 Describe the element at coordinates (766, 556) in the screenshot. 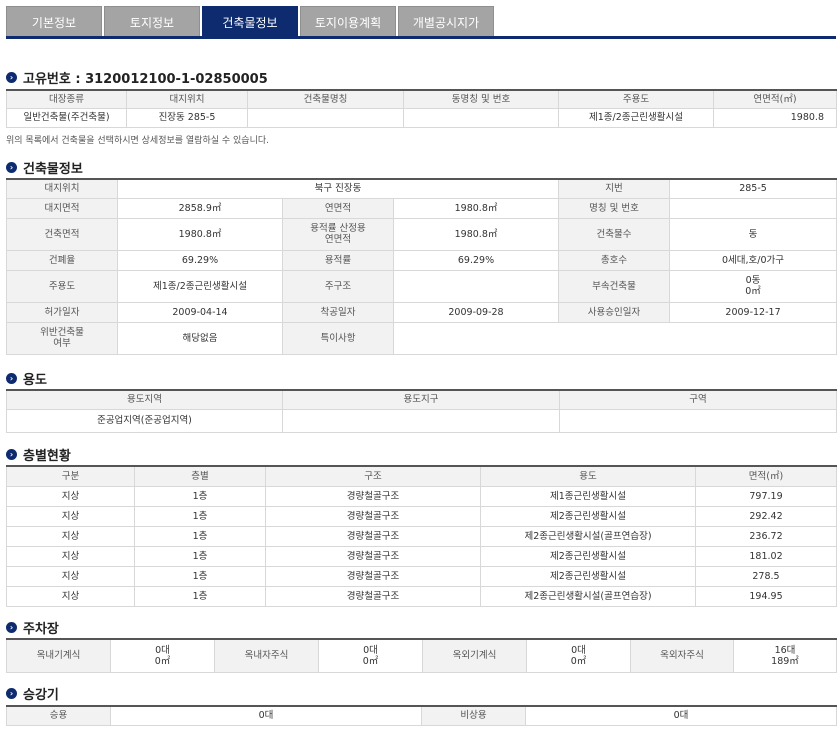

I see `cell: 181.02` at that location.